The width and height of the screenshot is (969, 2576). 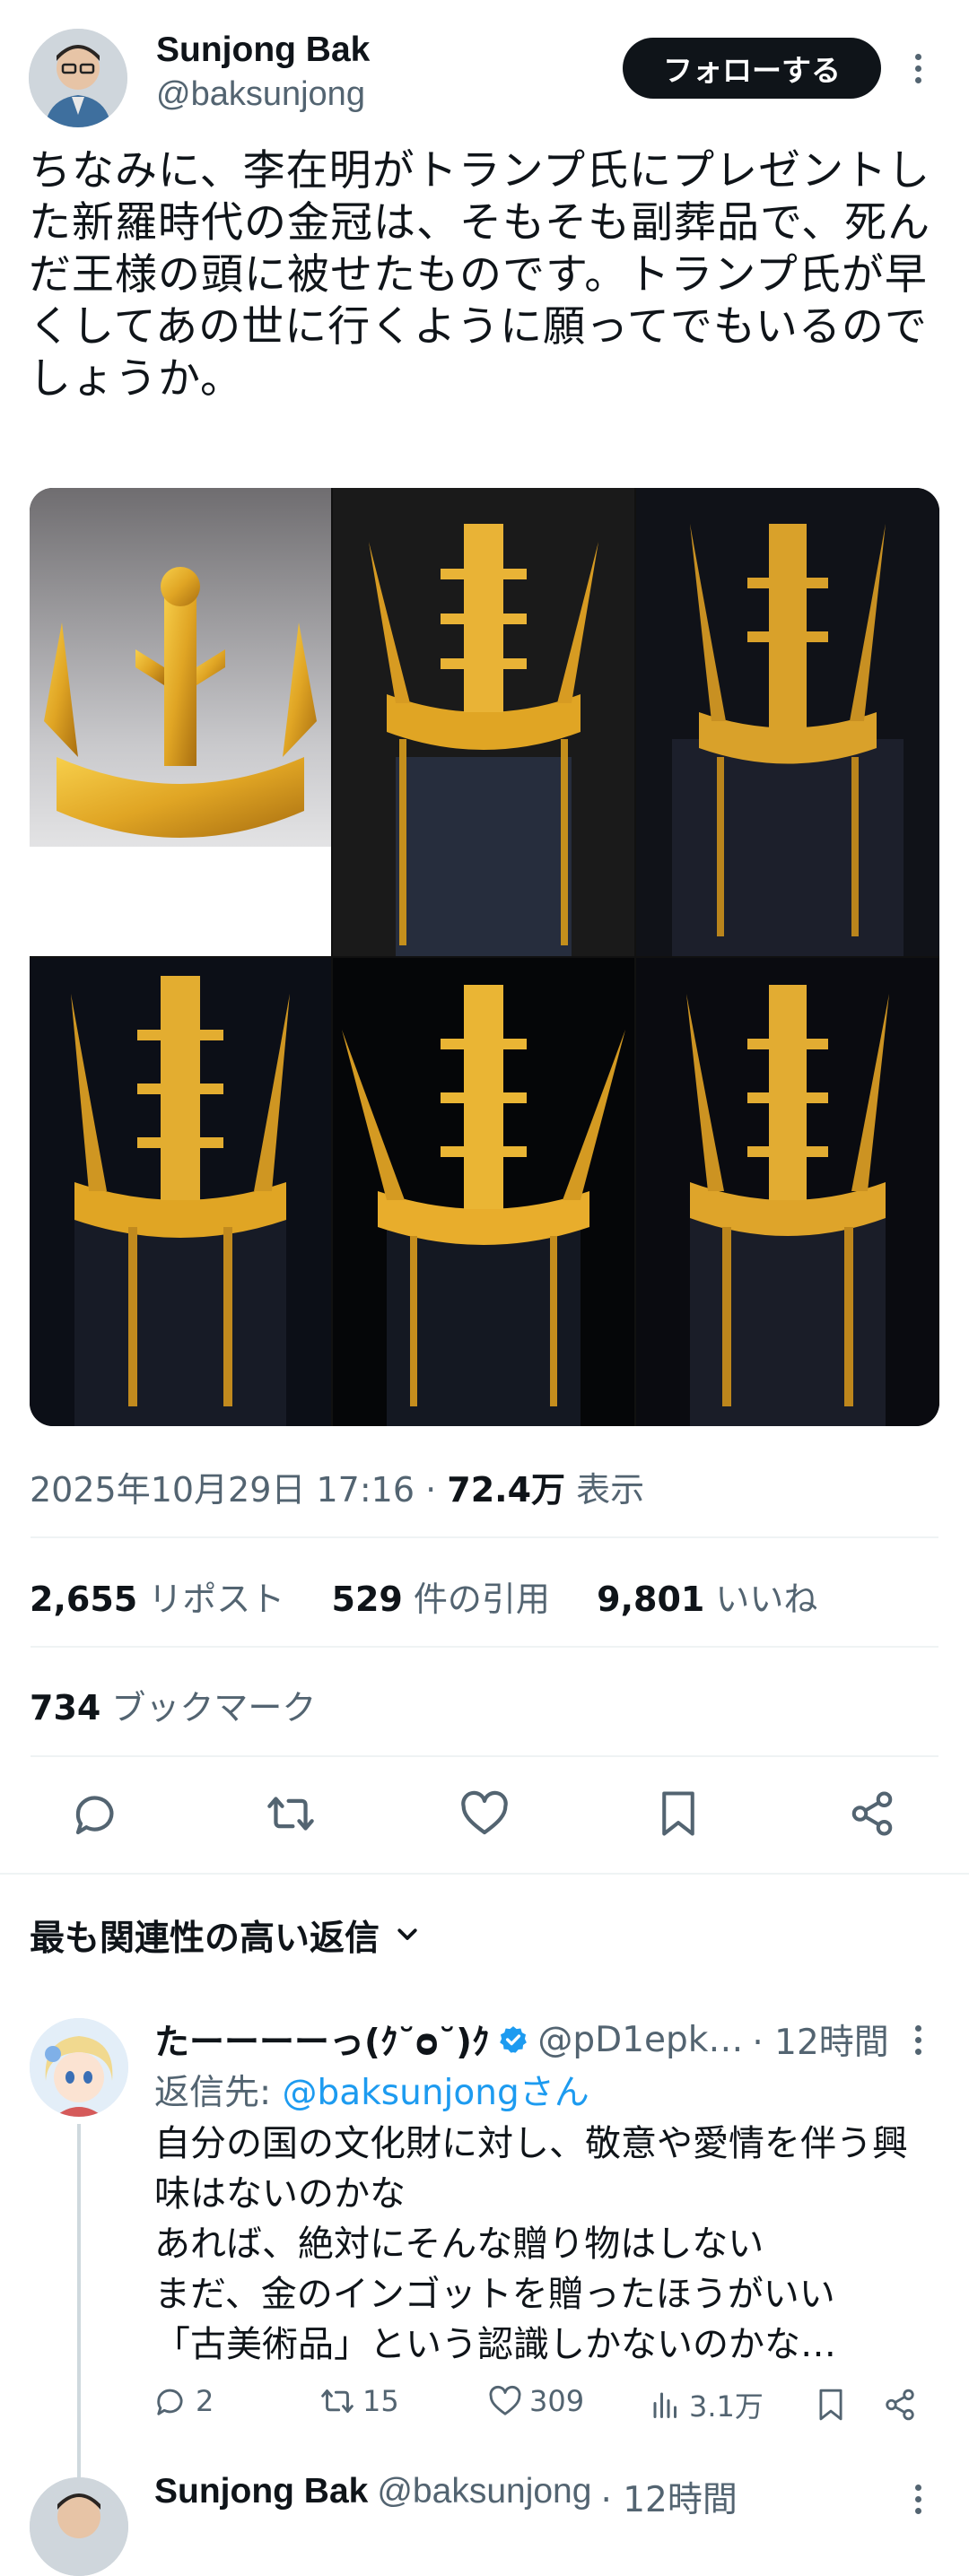 What do you see at coordinates (173, 1704) in the screenshot?
I see `bookmarks-stat: 734 ブックマーク` at bounding box center [173, 1704].